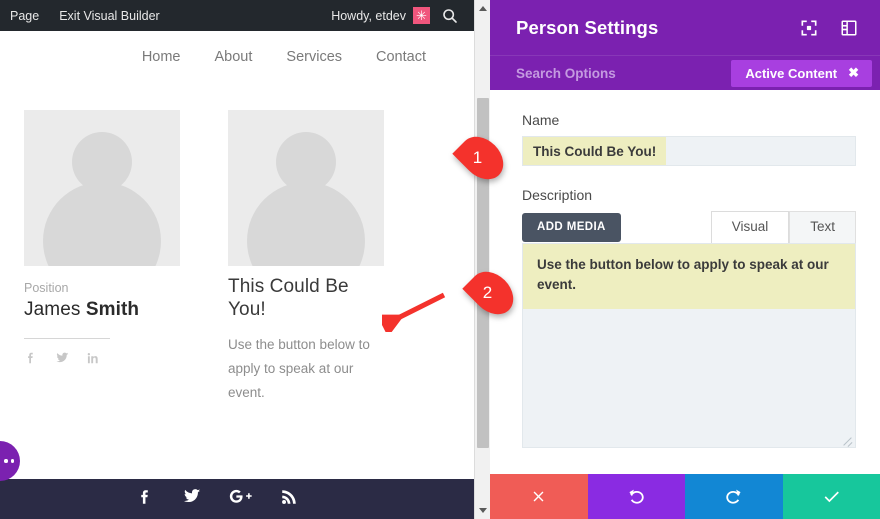 This screenshot has height=519, width=880. I want to click on cancel-button, so click(539, 496).